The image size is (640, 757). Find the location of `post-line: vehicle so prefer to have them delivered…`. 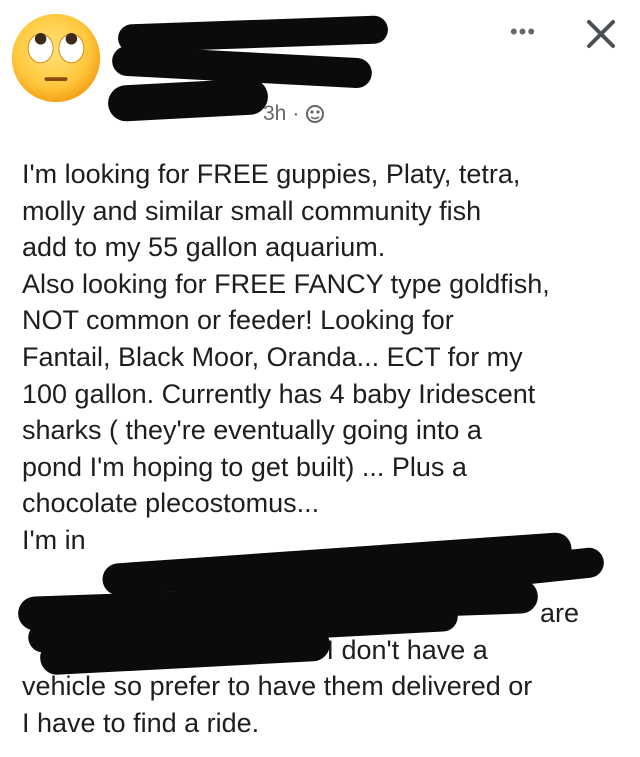

post-line: vehicle so prefer to have them delivered… is located at coordinates (277, 686).